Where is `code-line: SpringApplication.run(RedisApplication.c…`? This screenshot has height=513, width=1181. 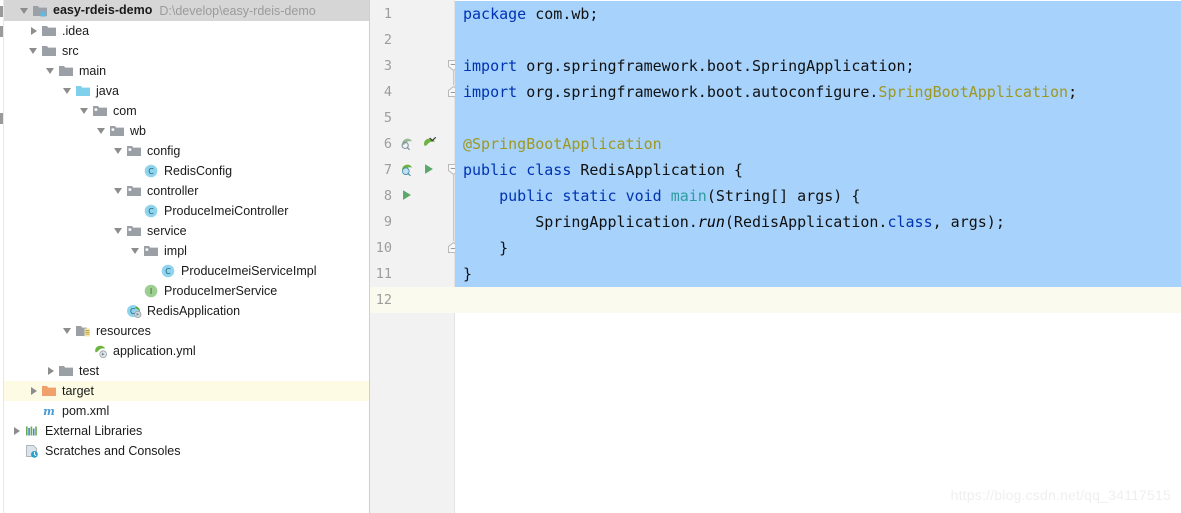 code-line: SpringApplication.run(RedisApplication.c… is located at coordinates (818, 222).